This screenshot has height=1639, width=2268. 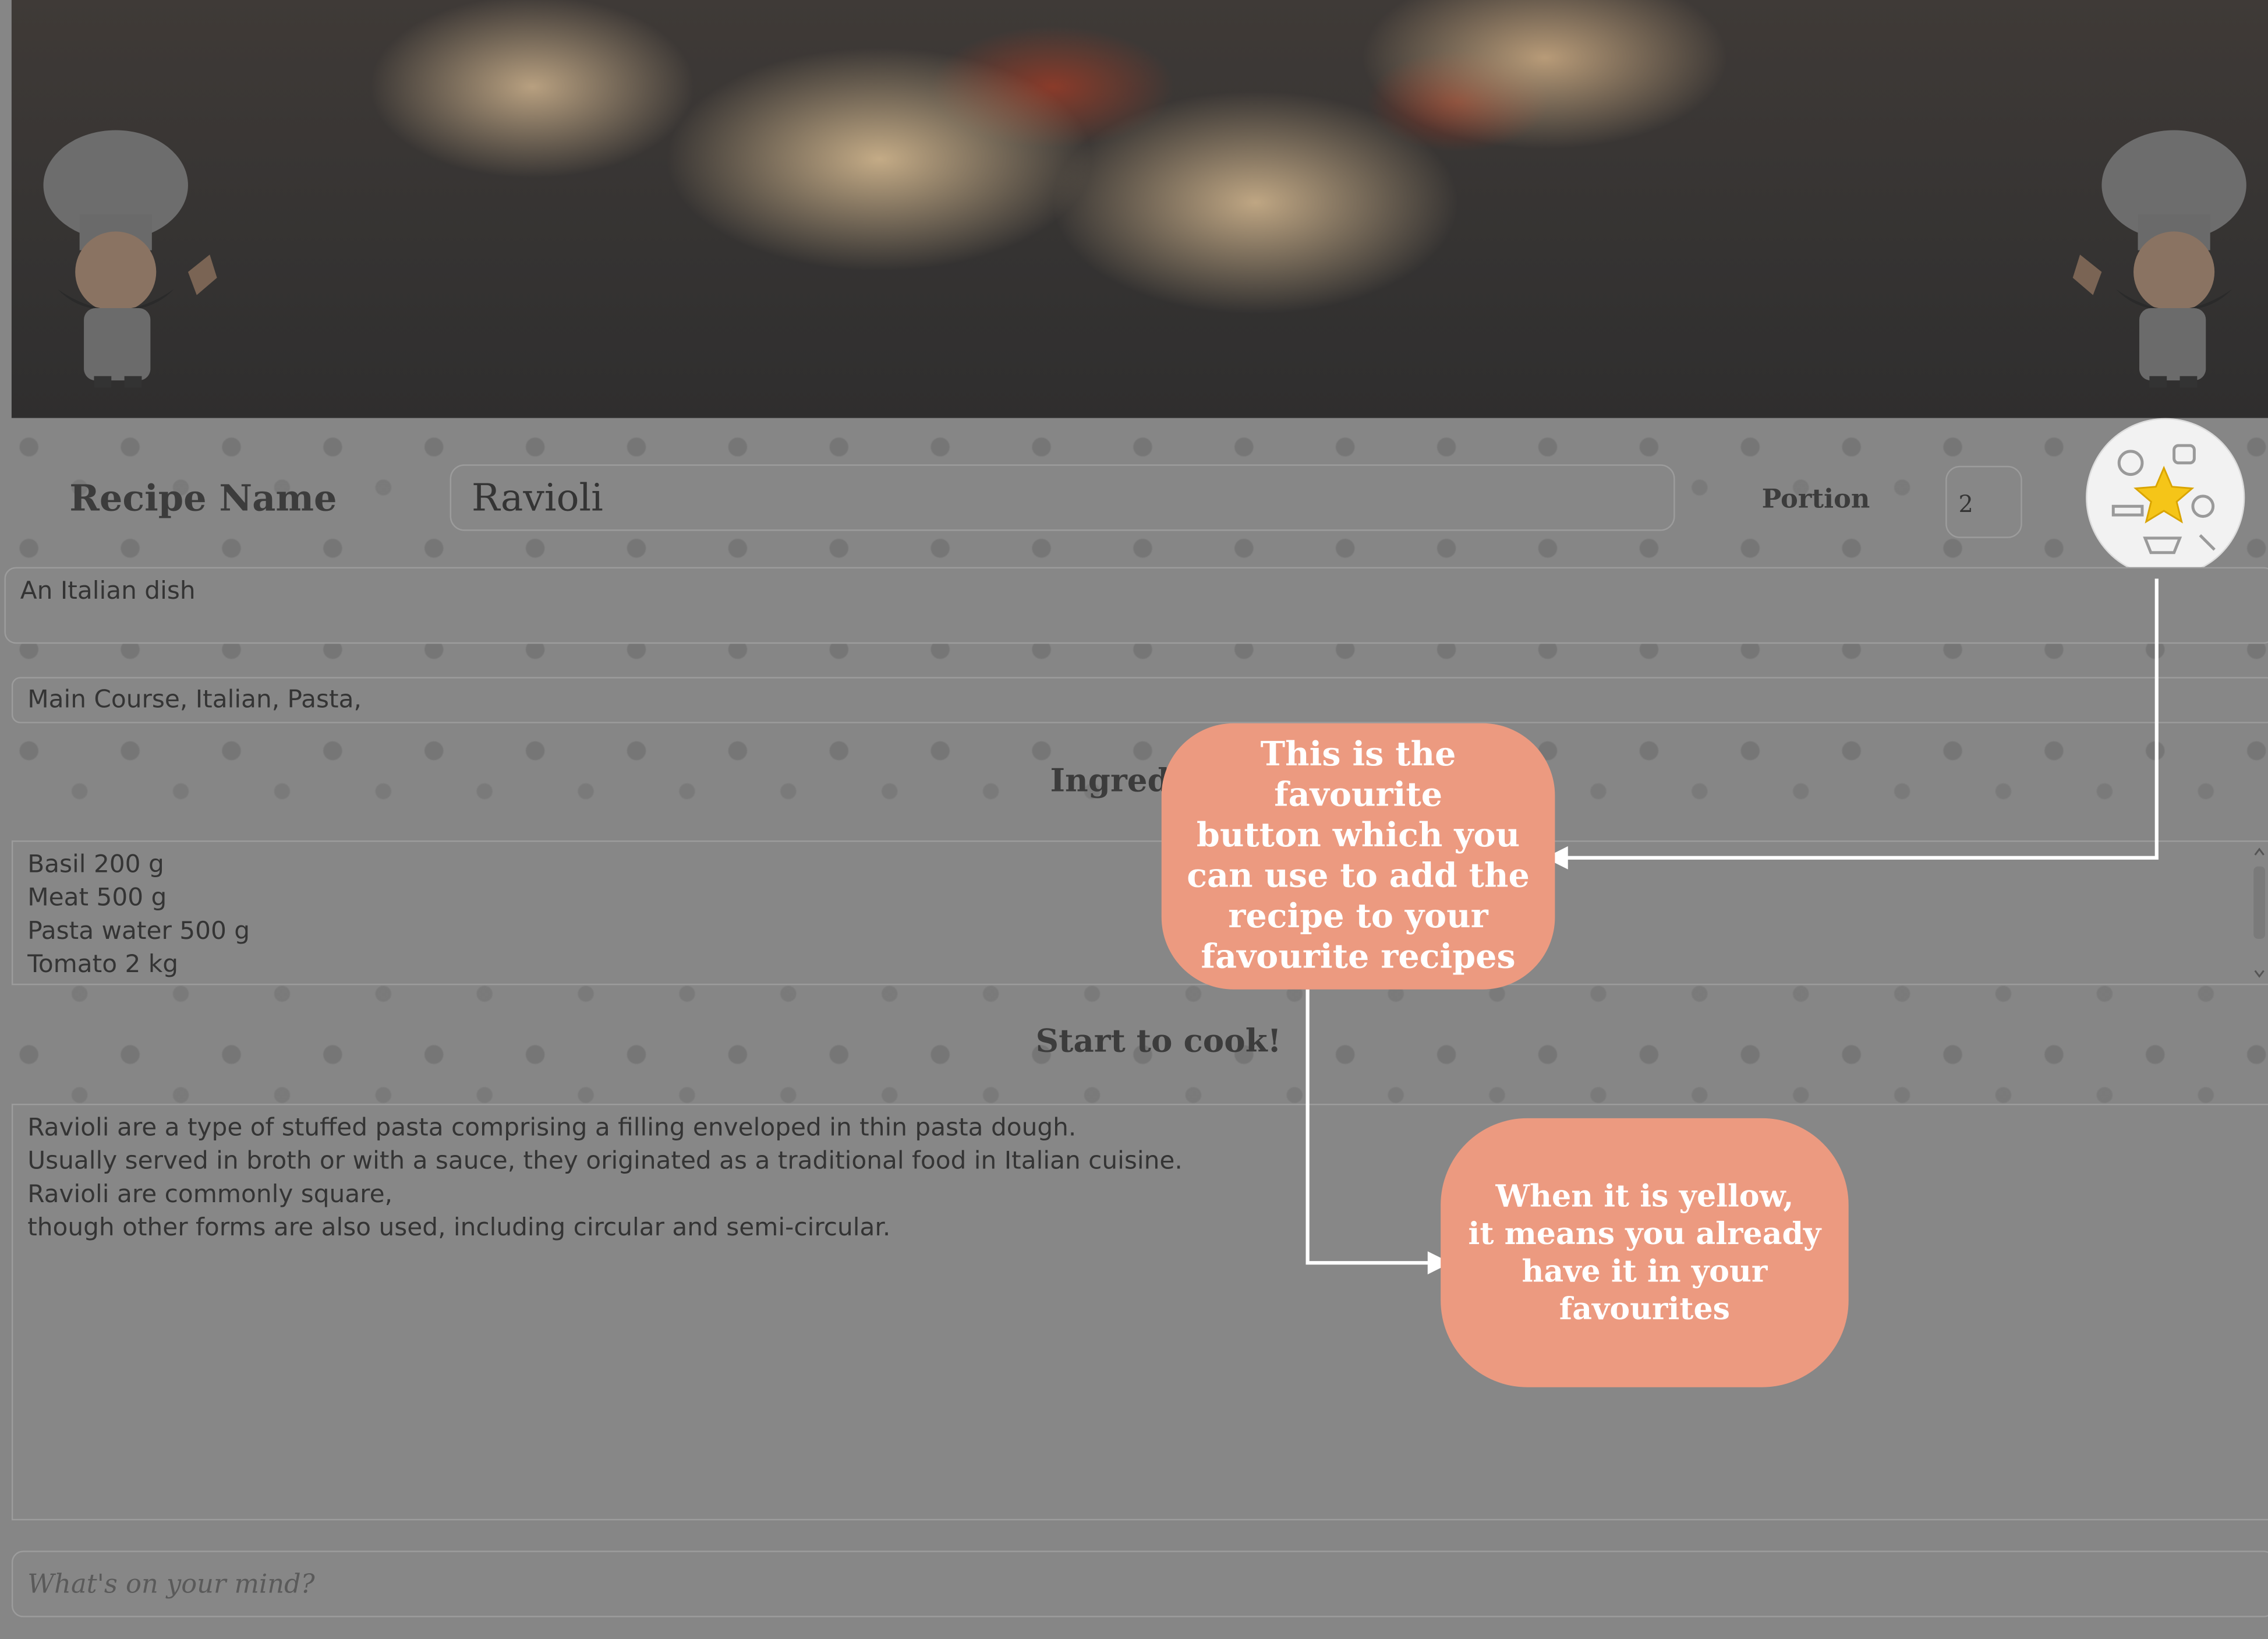 What do you see at coordinates (1158, 1041) in the screenshot?
I see `cook-heading: Start to cook!` at bounding box center [1158, 1041].